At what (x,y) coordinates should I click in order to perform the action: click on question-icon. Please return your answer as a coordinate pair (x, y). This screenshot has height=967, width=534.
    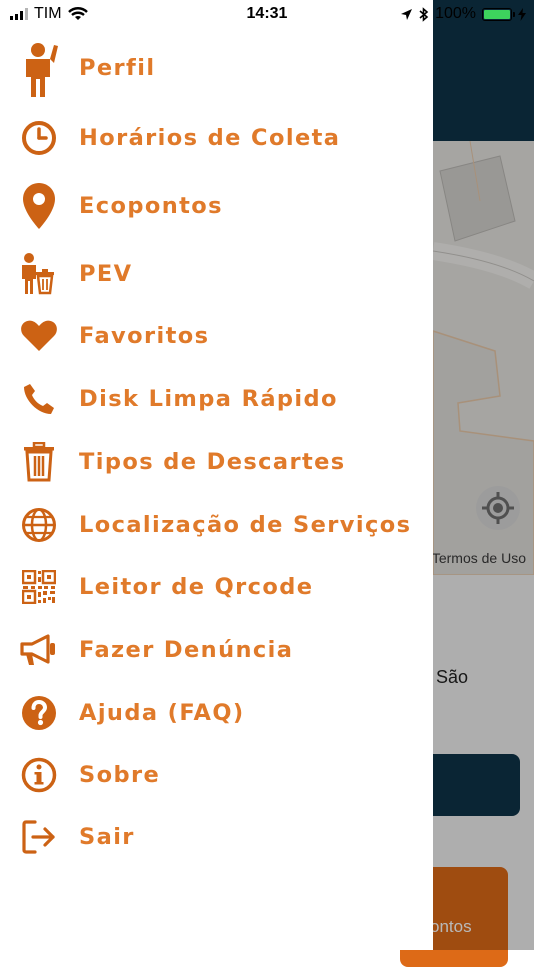
    Looking at the image, I should click on (39, 713).